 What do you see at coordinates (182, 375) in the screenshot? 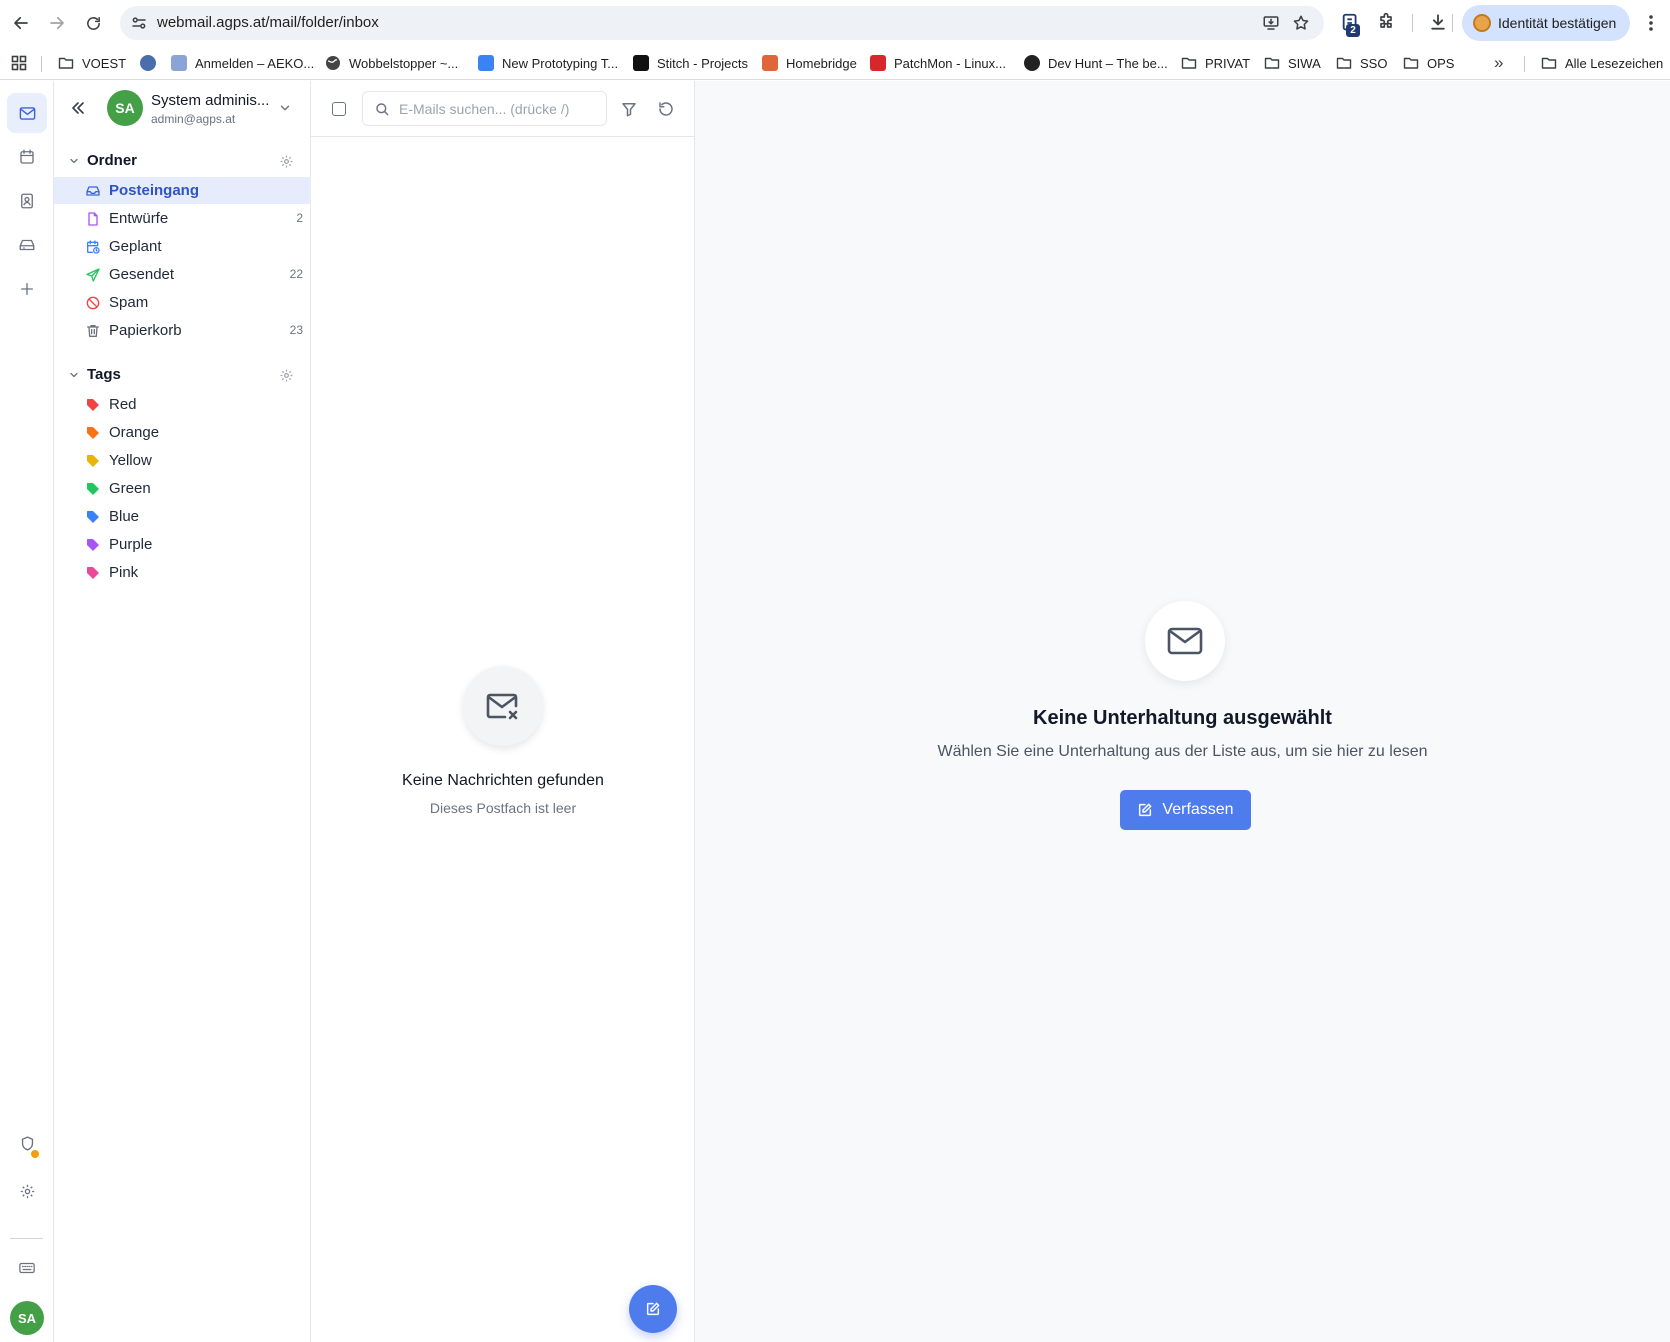
I see `tags-section-header: Tags` at bounding box center [182, 375].